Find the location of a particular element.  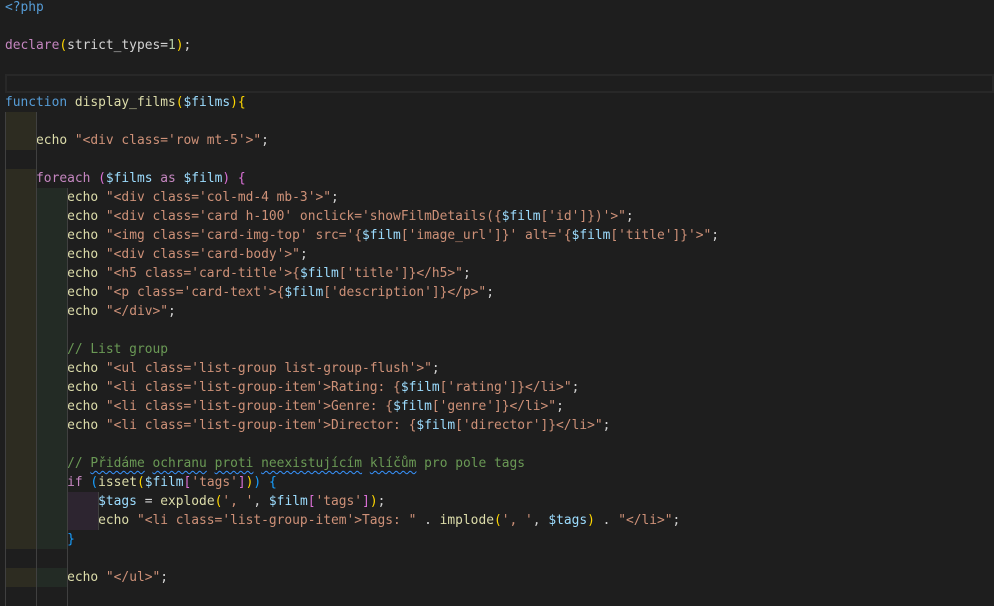

spellcheck-word: ochranu is located at coordinates (179, 463).